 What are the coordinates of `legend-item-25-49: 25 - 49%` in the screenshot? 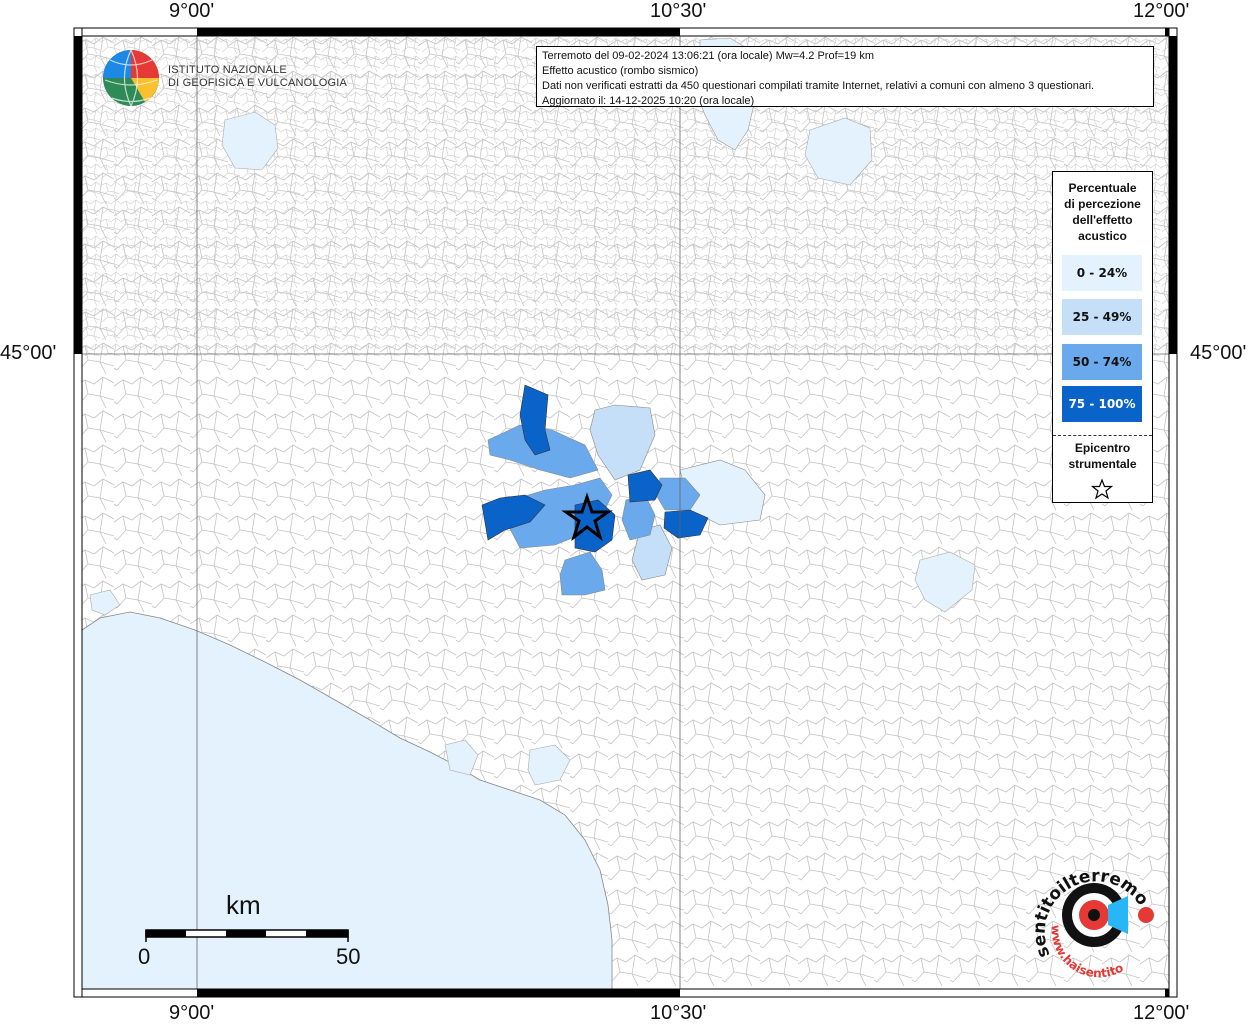 It's located at (1102, 317).